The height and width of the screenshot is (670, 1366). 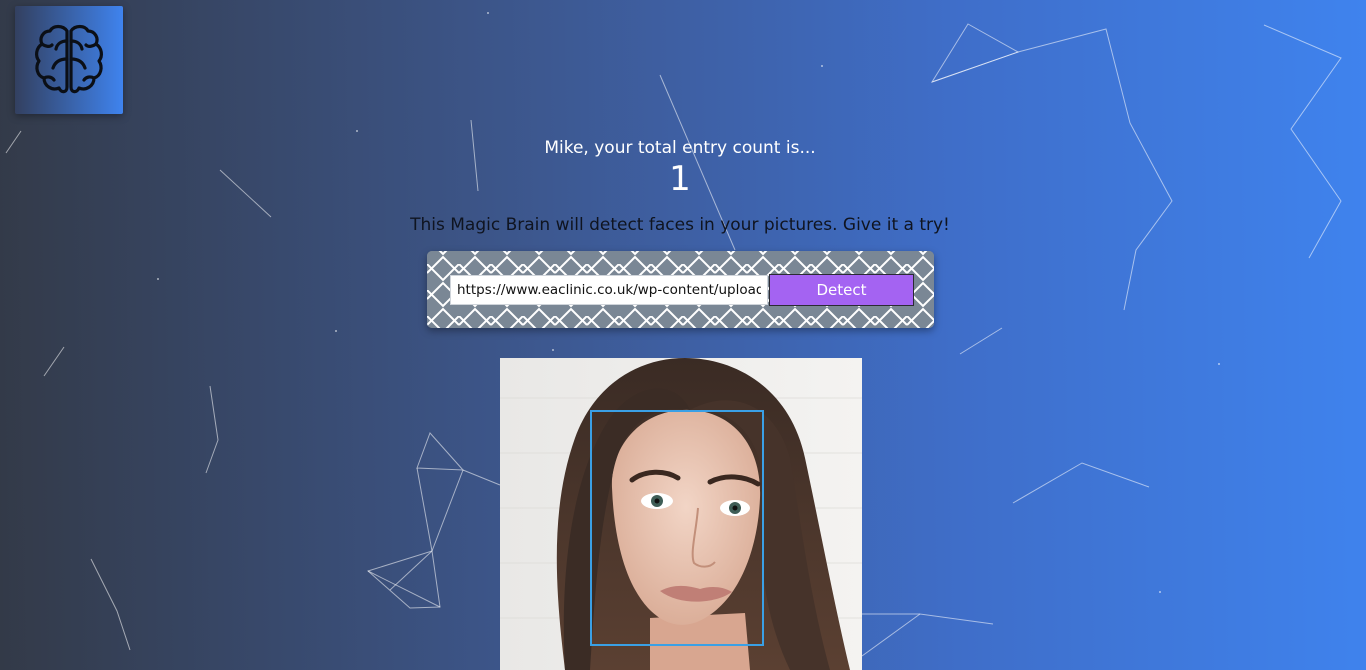 I want to click on logo, so click(x=69, y=60).